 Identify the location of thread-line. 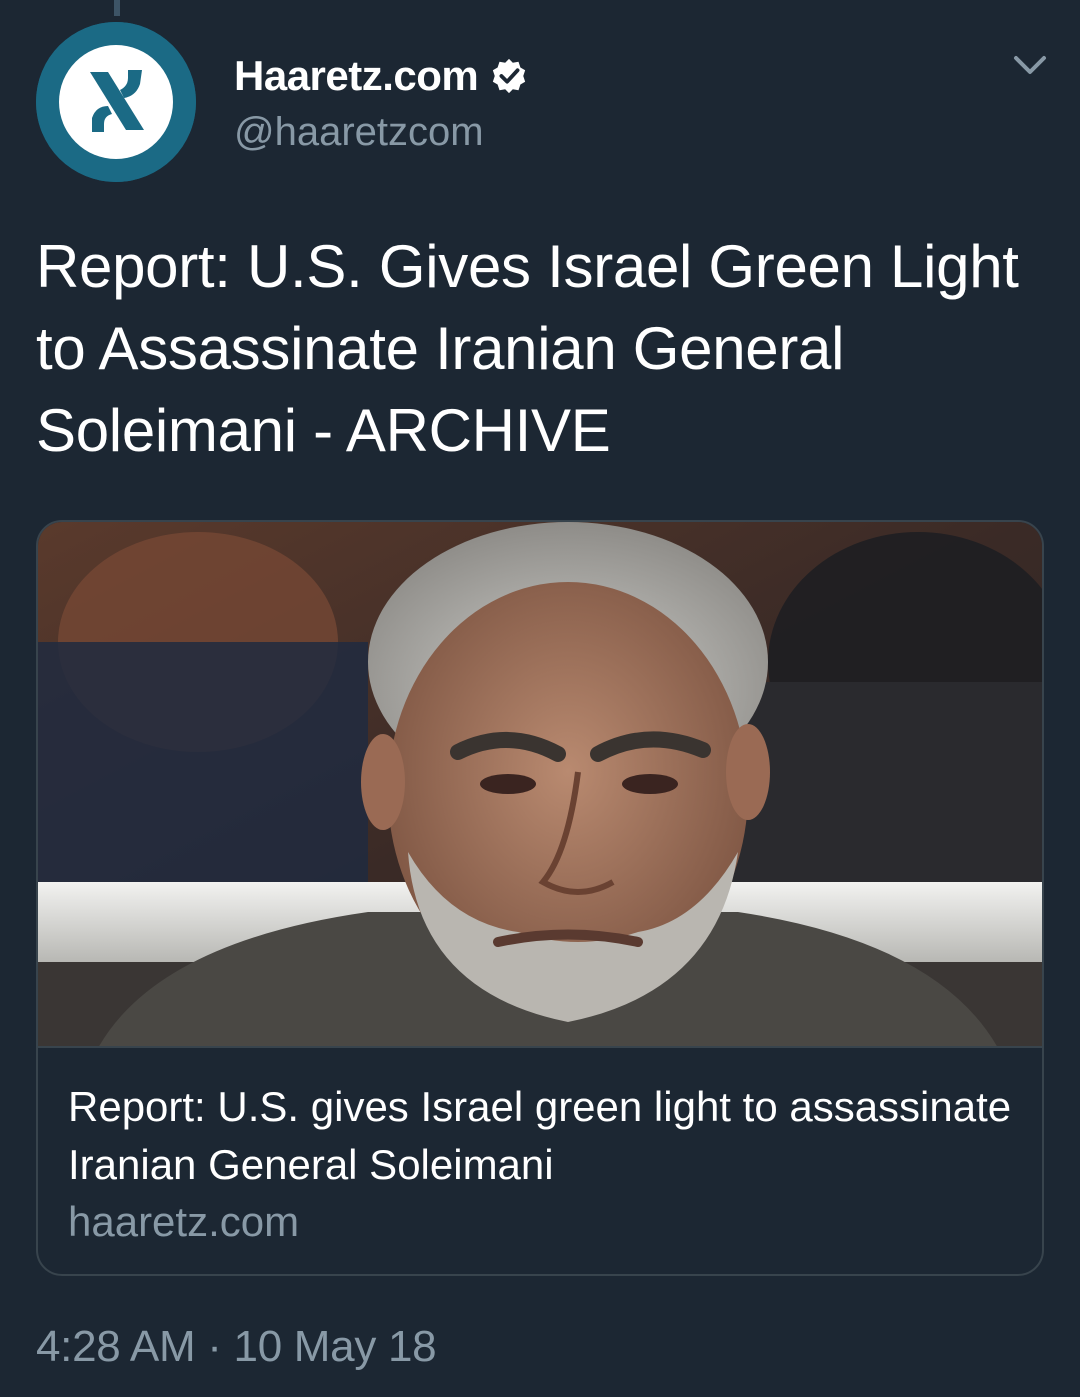
(117, 8).